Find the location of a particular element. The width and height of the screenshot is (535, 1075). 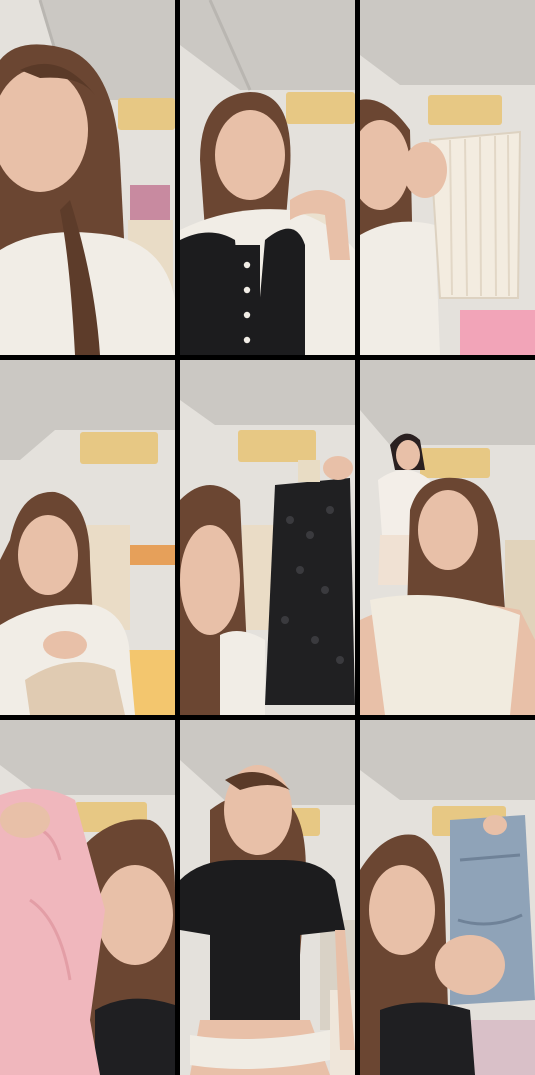

tile-6-scene is located at coordinates (447, 537).